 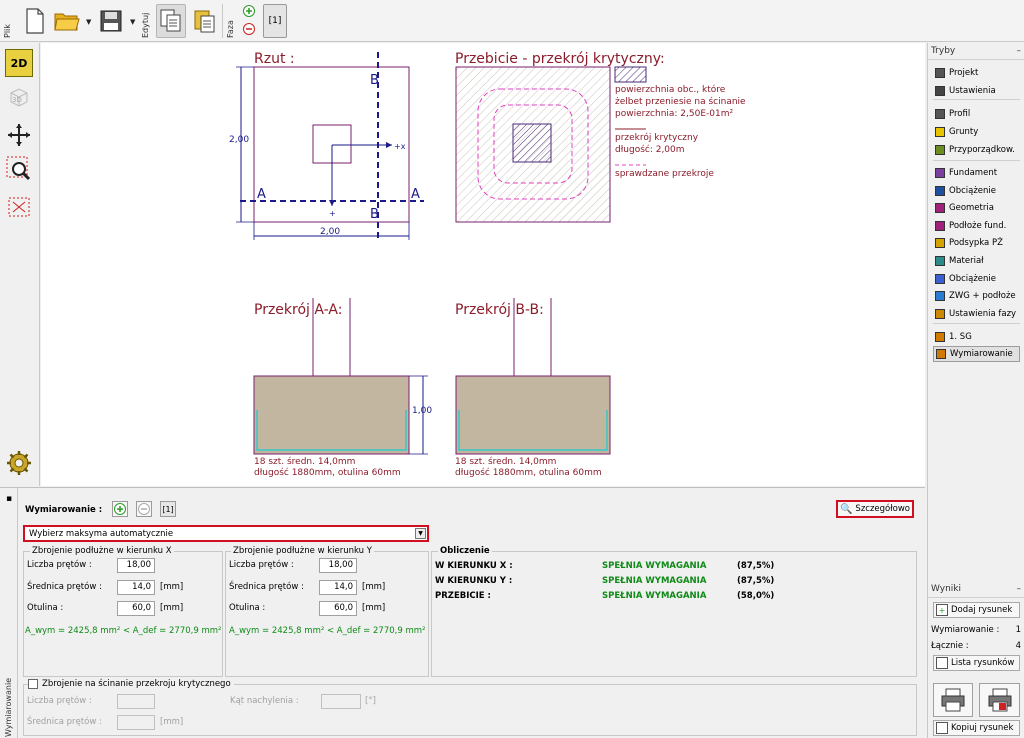 I want to click on print-button, so click(x=953, y=700).